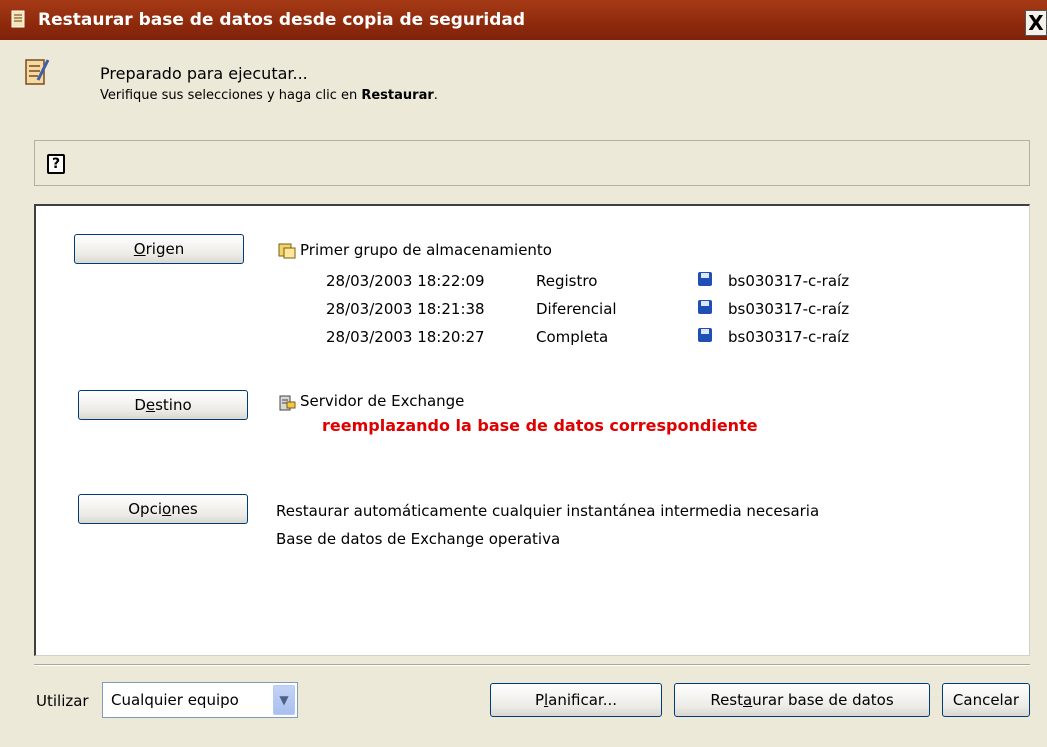 Image resolution: width=1047 pixels, height=747 pixels. Describe the element at coordinates (18, 19) in the screenshot. I see `restore-document-icon` at that location.